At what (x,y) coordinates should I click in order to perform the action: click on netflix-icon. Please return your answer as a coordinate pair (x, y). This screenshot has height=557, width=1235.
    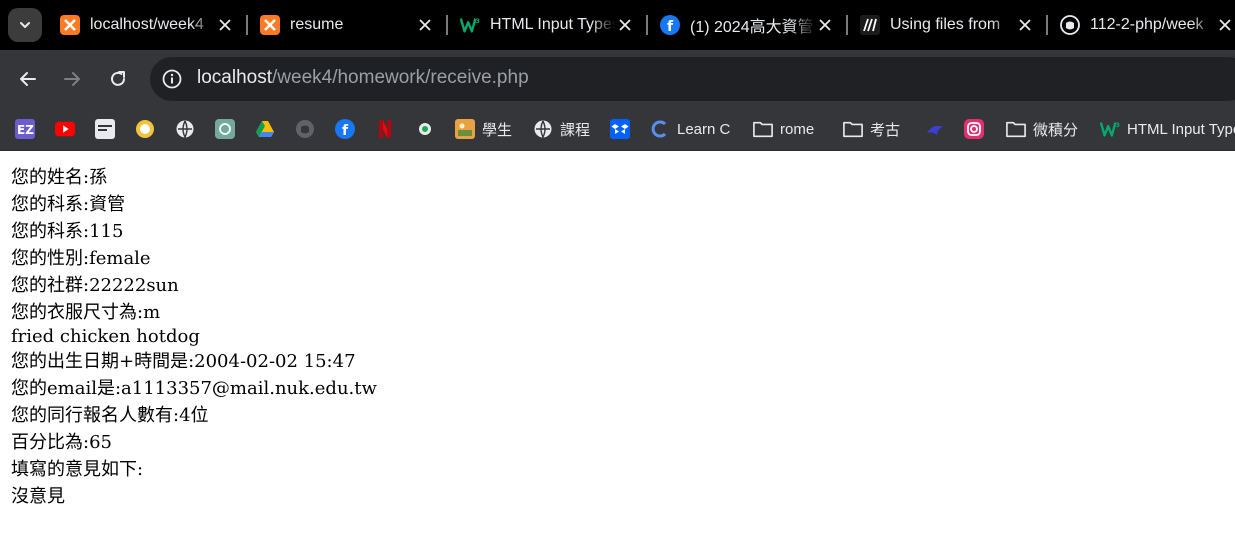
    Looking at the image, I should click on (385, 129).